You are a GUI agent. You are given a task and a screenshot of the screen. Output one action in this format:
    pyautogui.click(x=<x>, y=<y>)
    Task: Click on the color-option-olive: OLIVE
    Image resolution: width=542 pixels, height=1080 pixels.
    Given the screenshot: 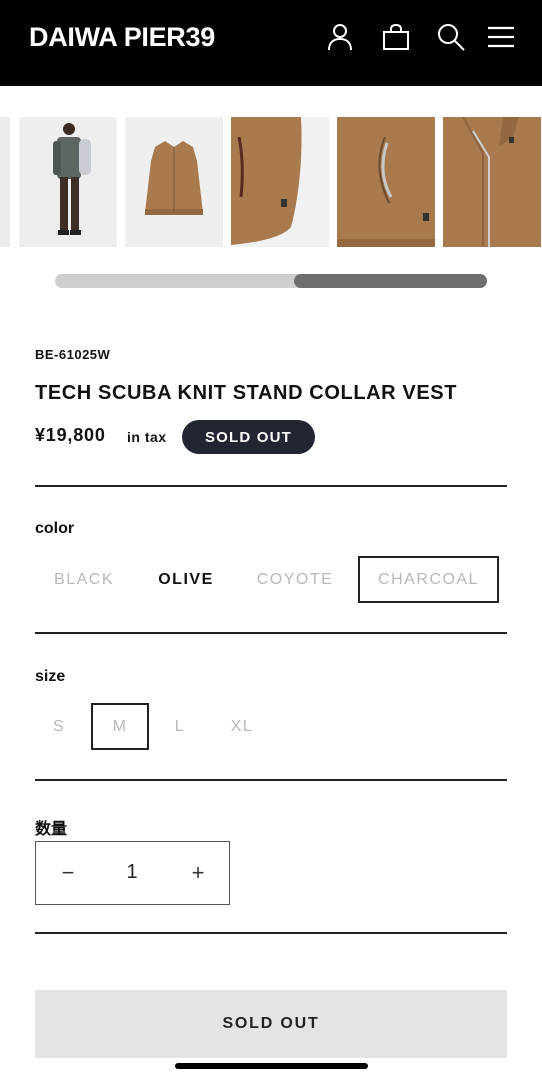 What is the action you would take?
    pyautogui.click(x=186, y=580)
    